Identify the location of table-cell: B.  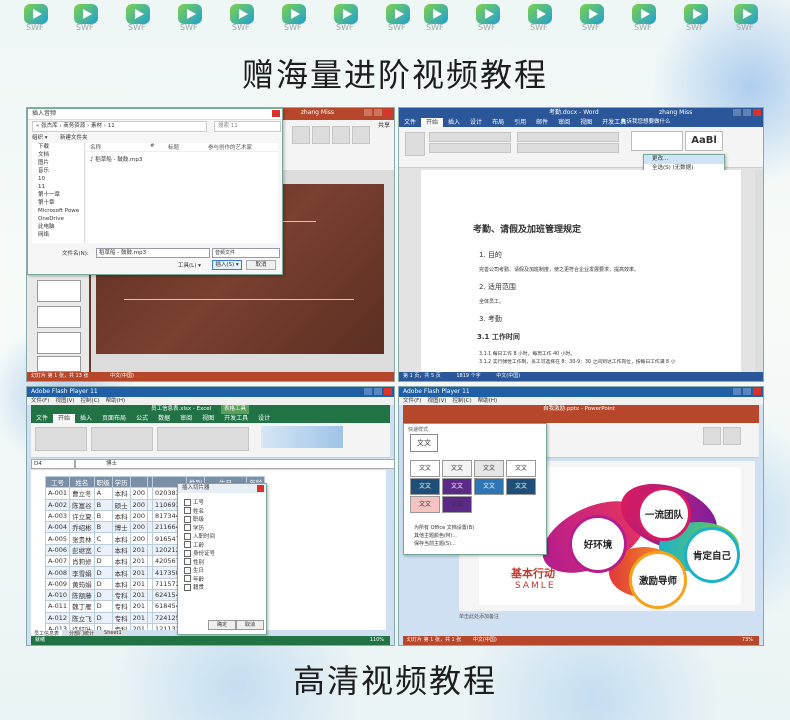
(103, 504).